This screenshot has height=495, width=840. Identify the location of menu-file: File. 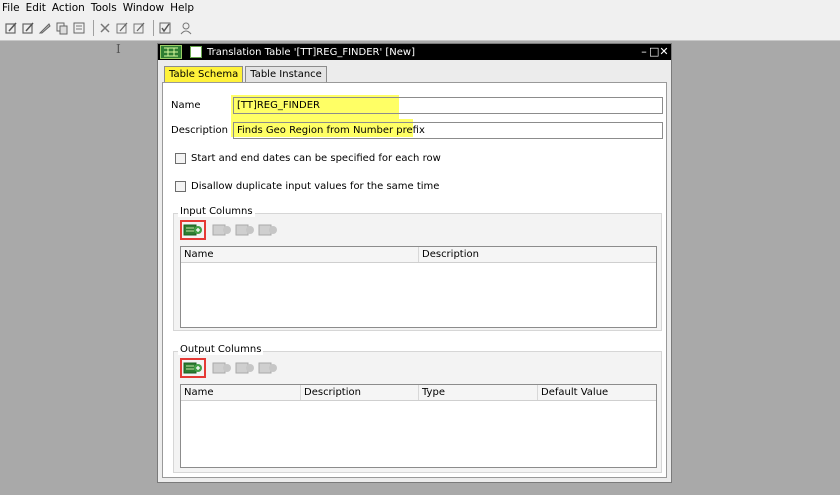
(11, 8).